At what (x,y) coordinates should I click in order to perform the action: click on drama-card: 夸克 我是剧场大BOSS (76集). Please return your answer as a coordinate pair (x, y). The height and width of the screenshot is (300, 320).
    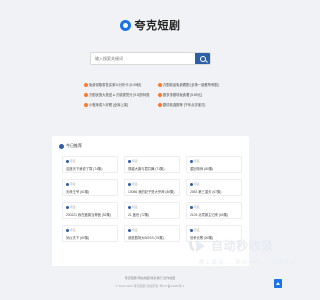
    Looking at the image, I should click on (152, 233).